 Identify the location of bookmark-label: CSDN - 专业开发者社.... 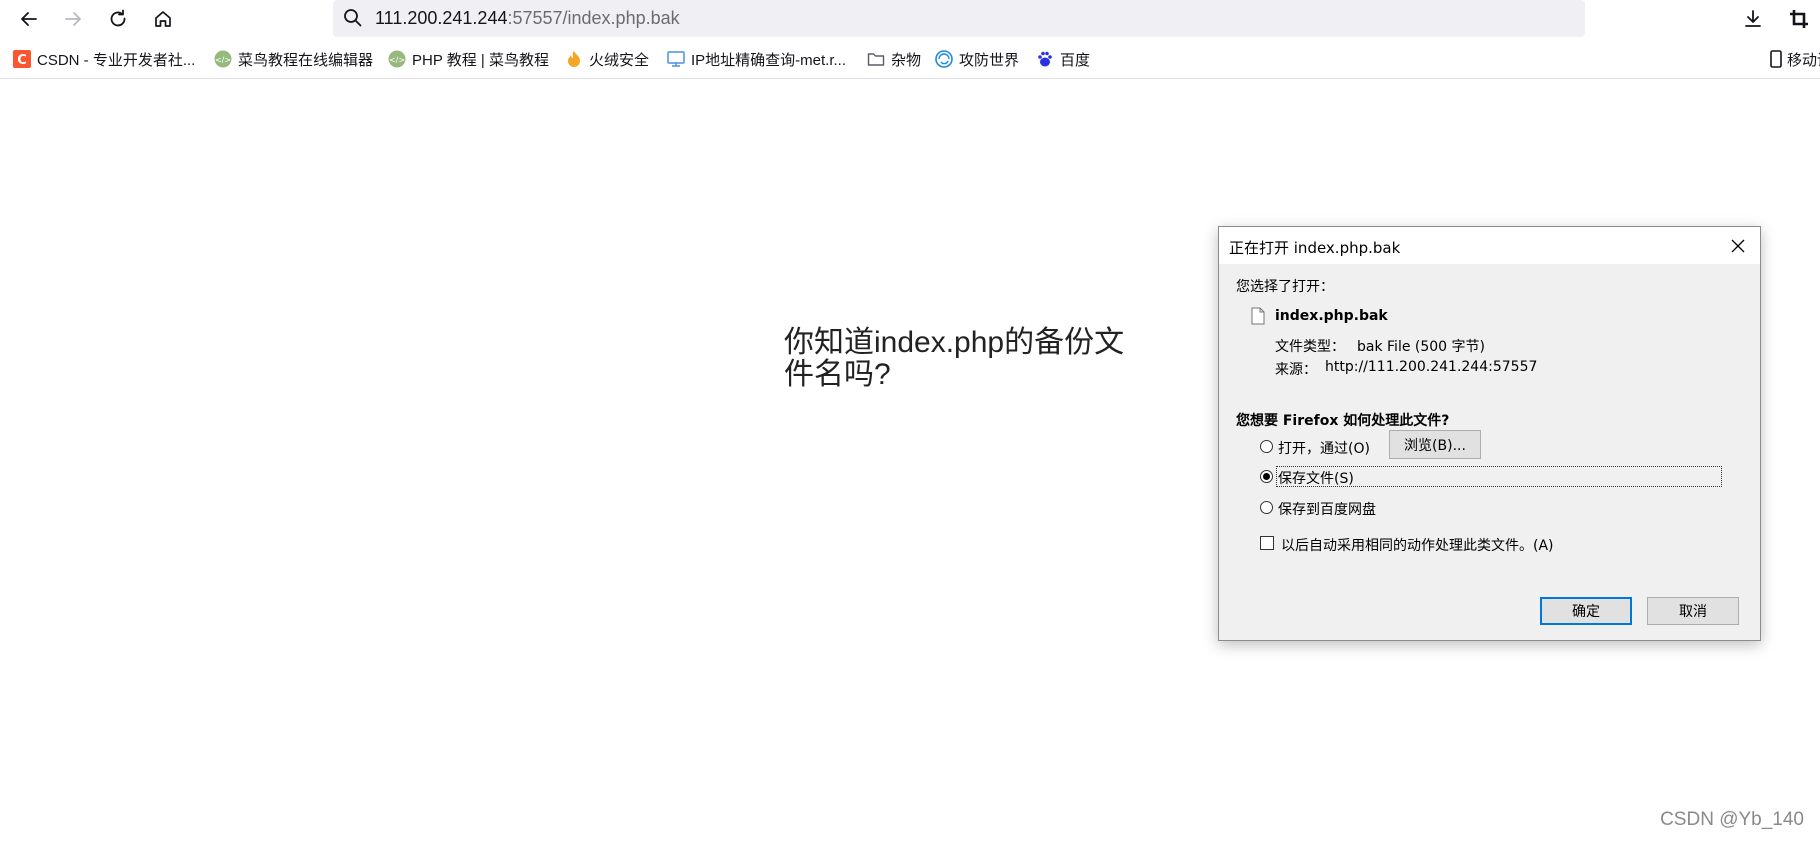
(116, 60).